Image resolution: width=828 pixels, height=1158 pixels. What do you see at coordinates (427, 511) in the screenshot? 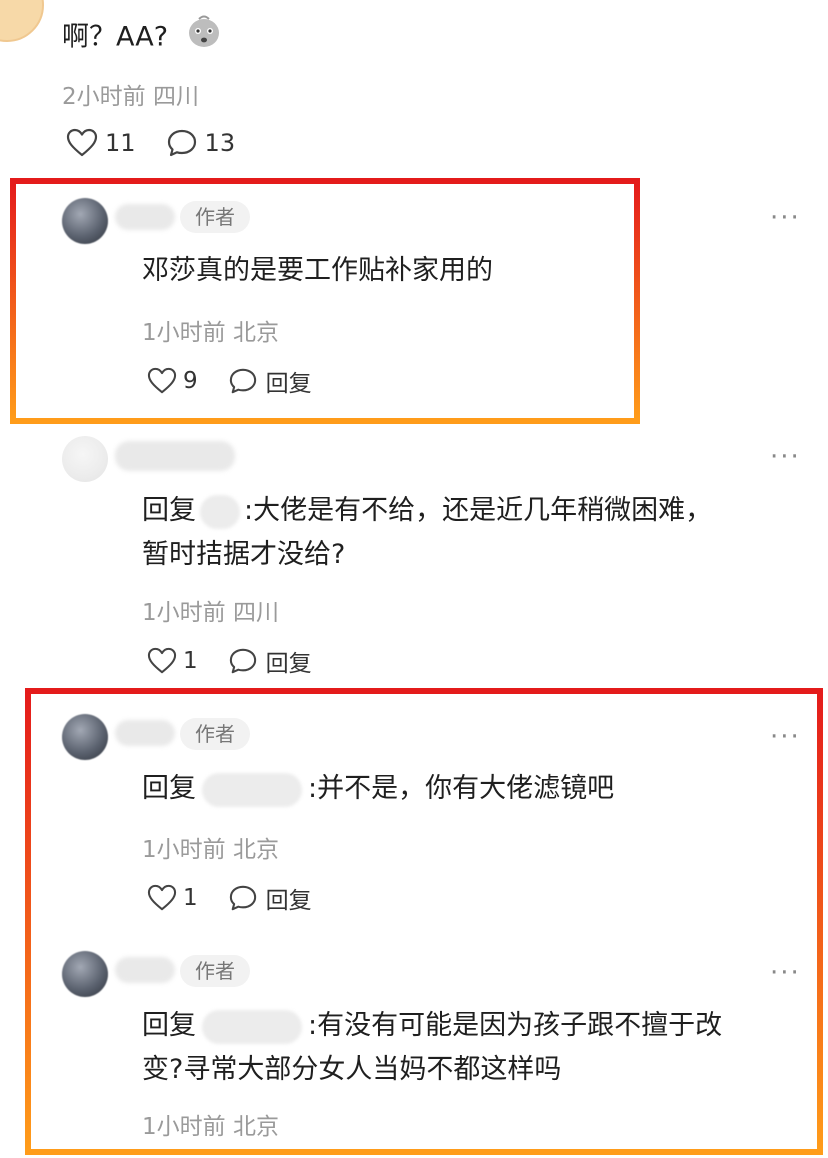
I see `comment-text: 回复:大佬是有不给，还是近几年稍微困难，` at bounding box center [427, 511].